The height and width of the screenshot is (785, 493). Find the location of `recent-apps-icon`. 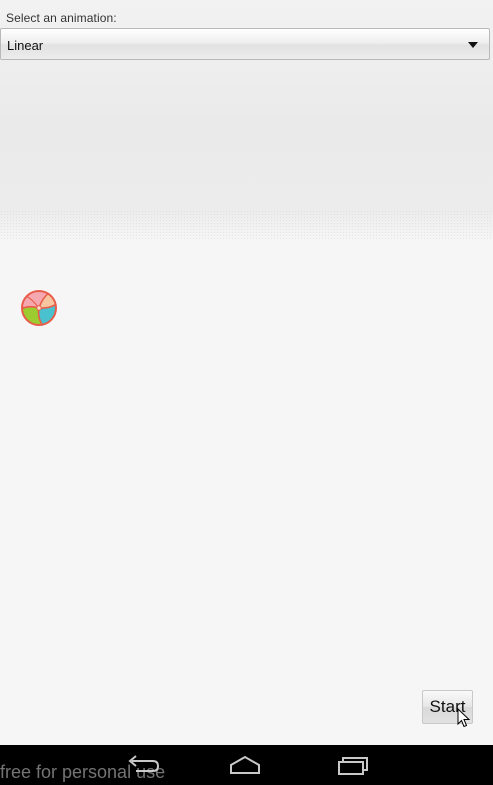

recent-apps-icon is located at coordinates (352, 765).